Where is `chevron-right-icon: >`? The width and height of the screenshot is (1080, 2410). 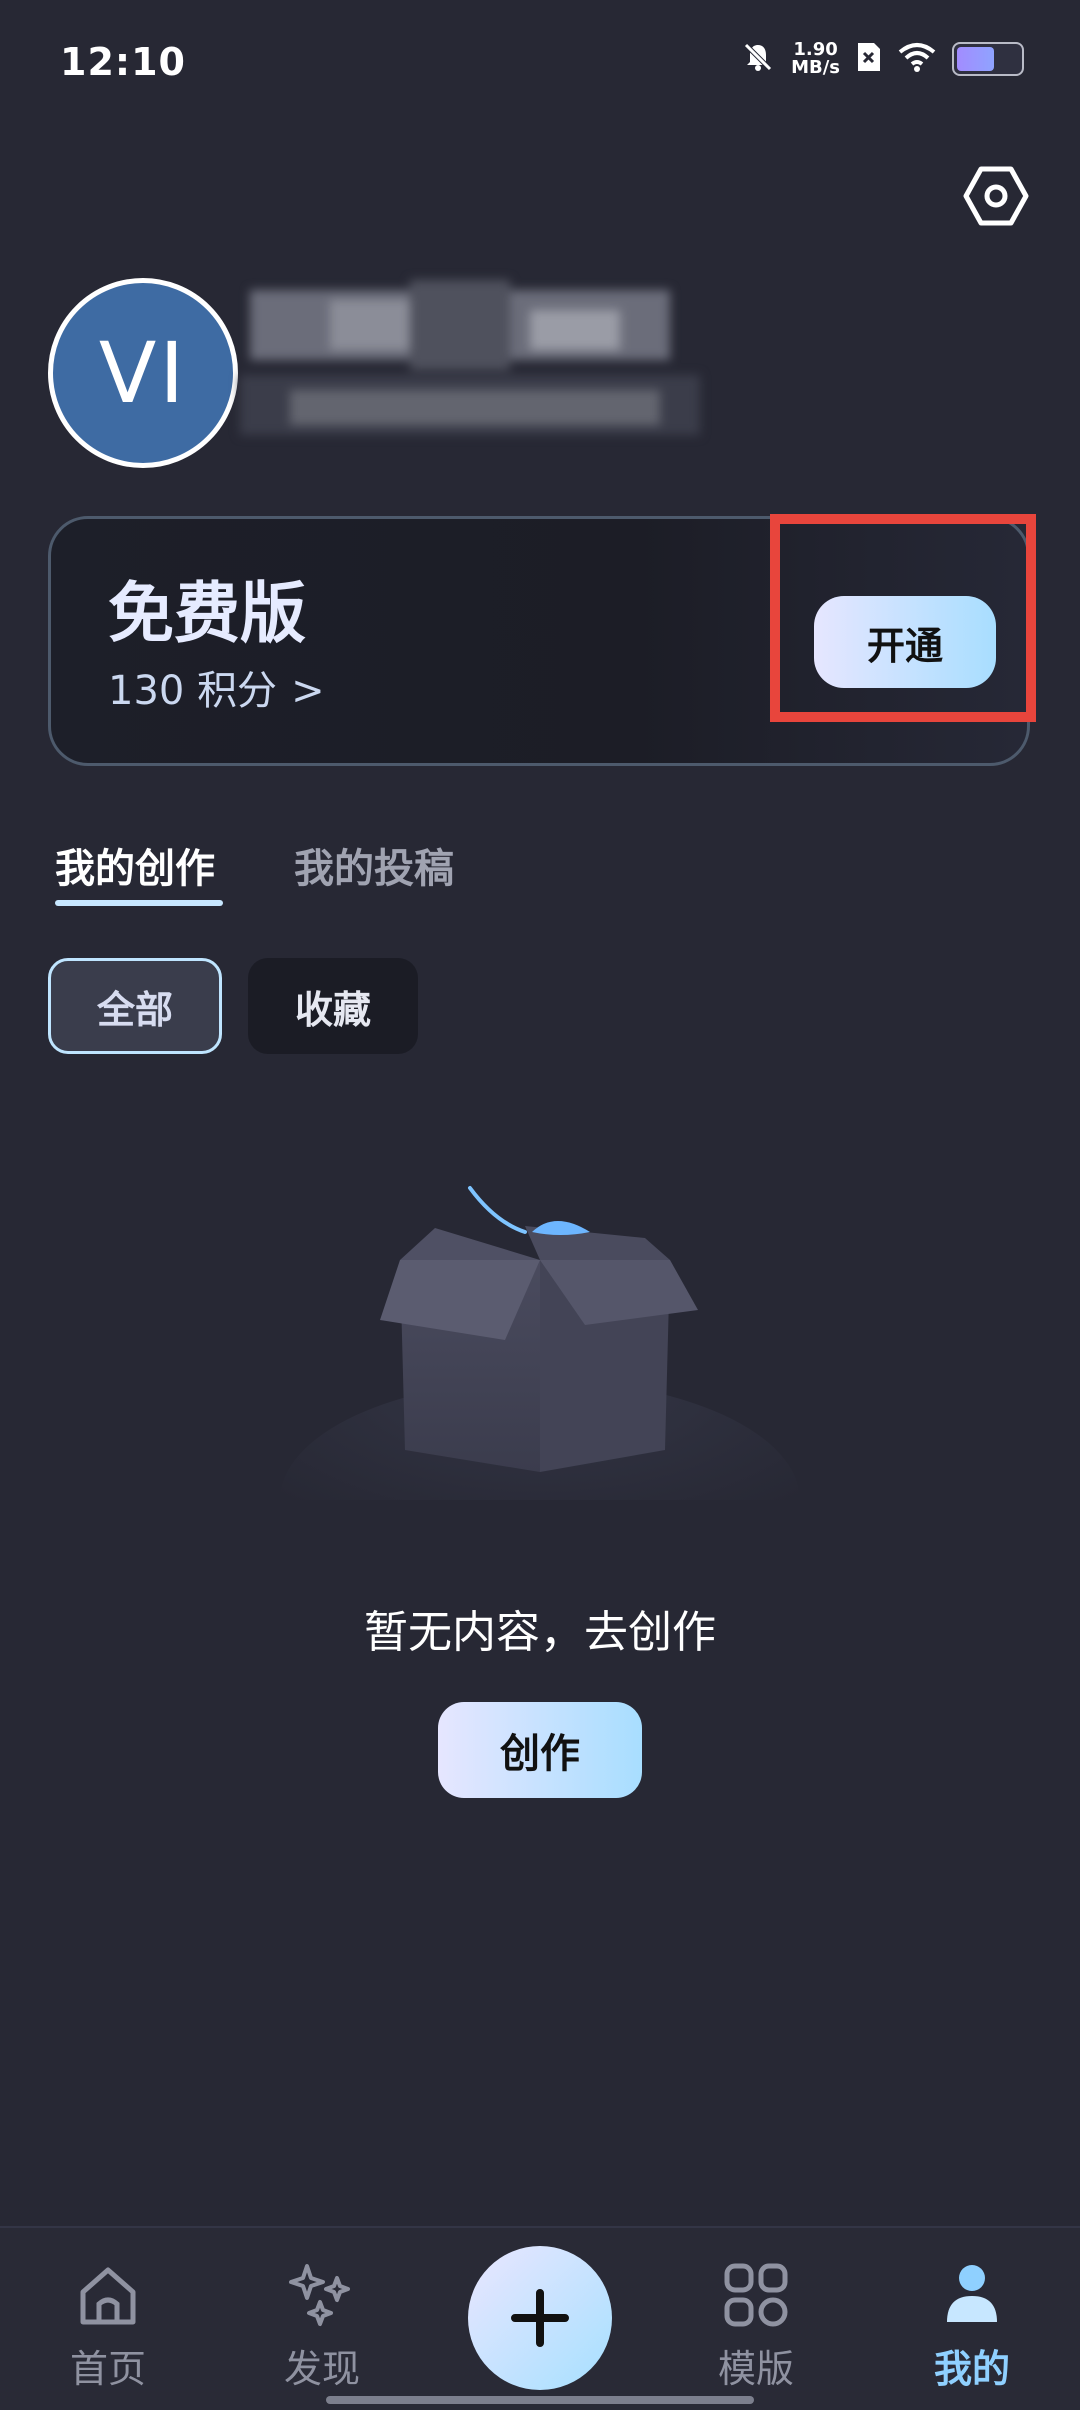
chevron-right-icon: > is located at coordinates (308, 691).